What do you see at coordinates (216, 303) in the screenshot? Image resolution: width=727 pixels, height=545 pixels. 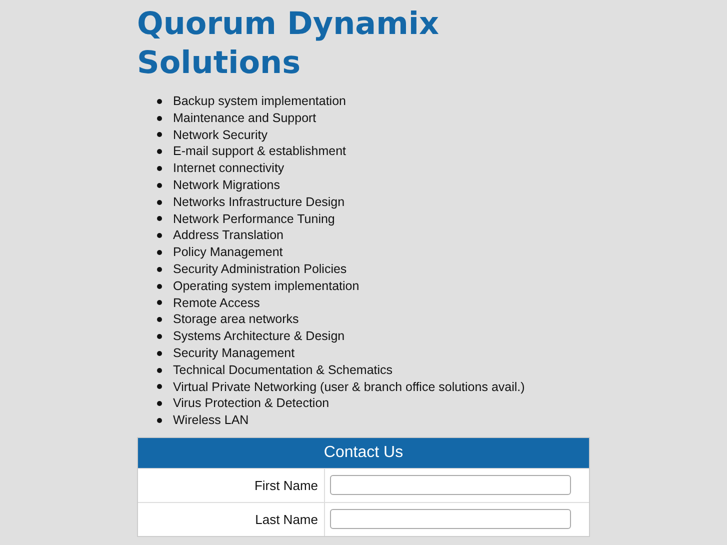 I see `service-item: Remote Access` at bounding box center [216, 303].